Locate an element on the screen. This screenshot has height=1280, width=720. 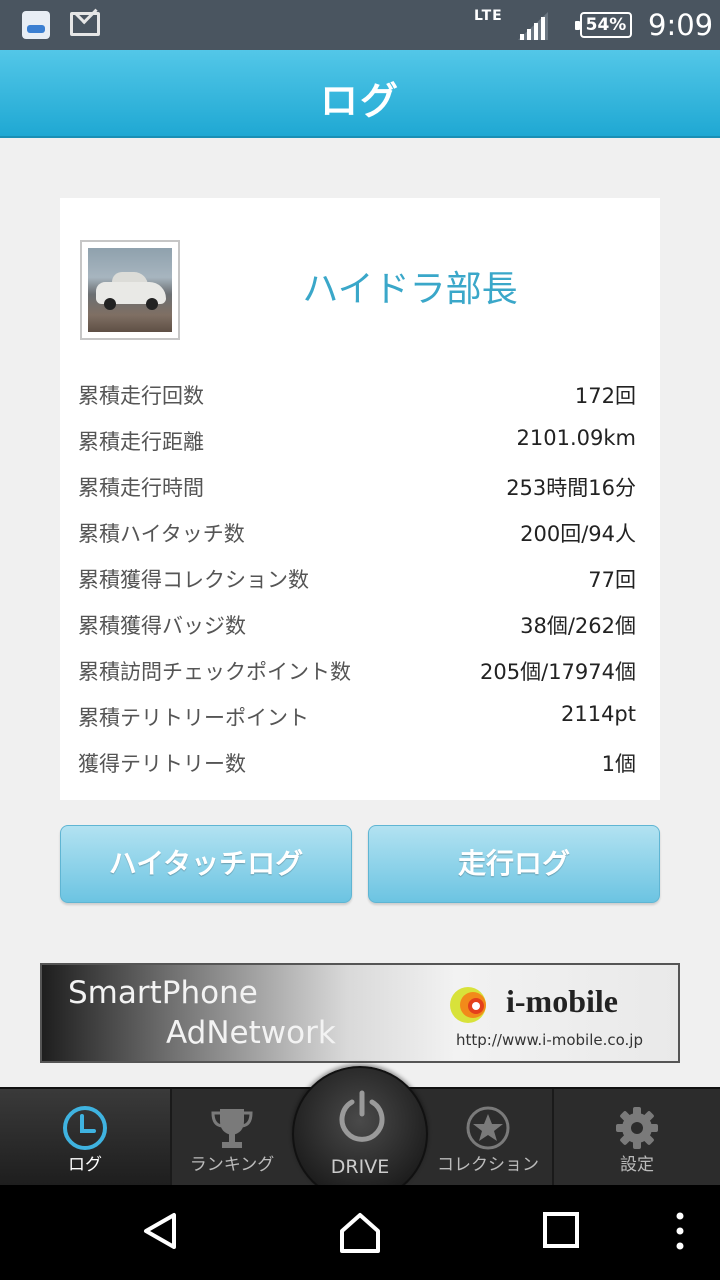
star-icon is located at coordinates (488, 1128).